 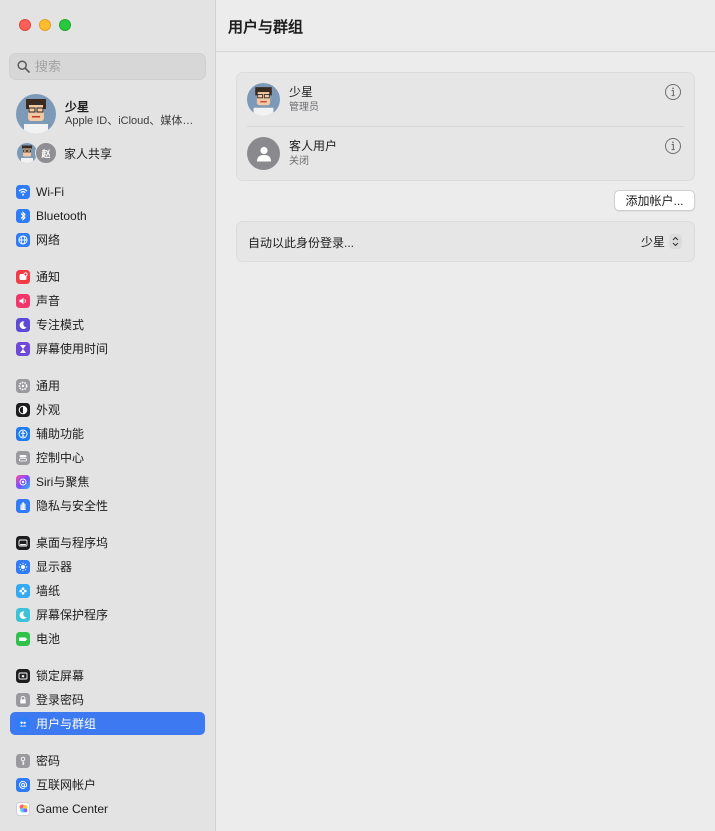 What do you see at coordinates (107, 457) in the screenshot?
I see `sidebar-item-control-center: 控制中心` at bounding box center [107, 457].